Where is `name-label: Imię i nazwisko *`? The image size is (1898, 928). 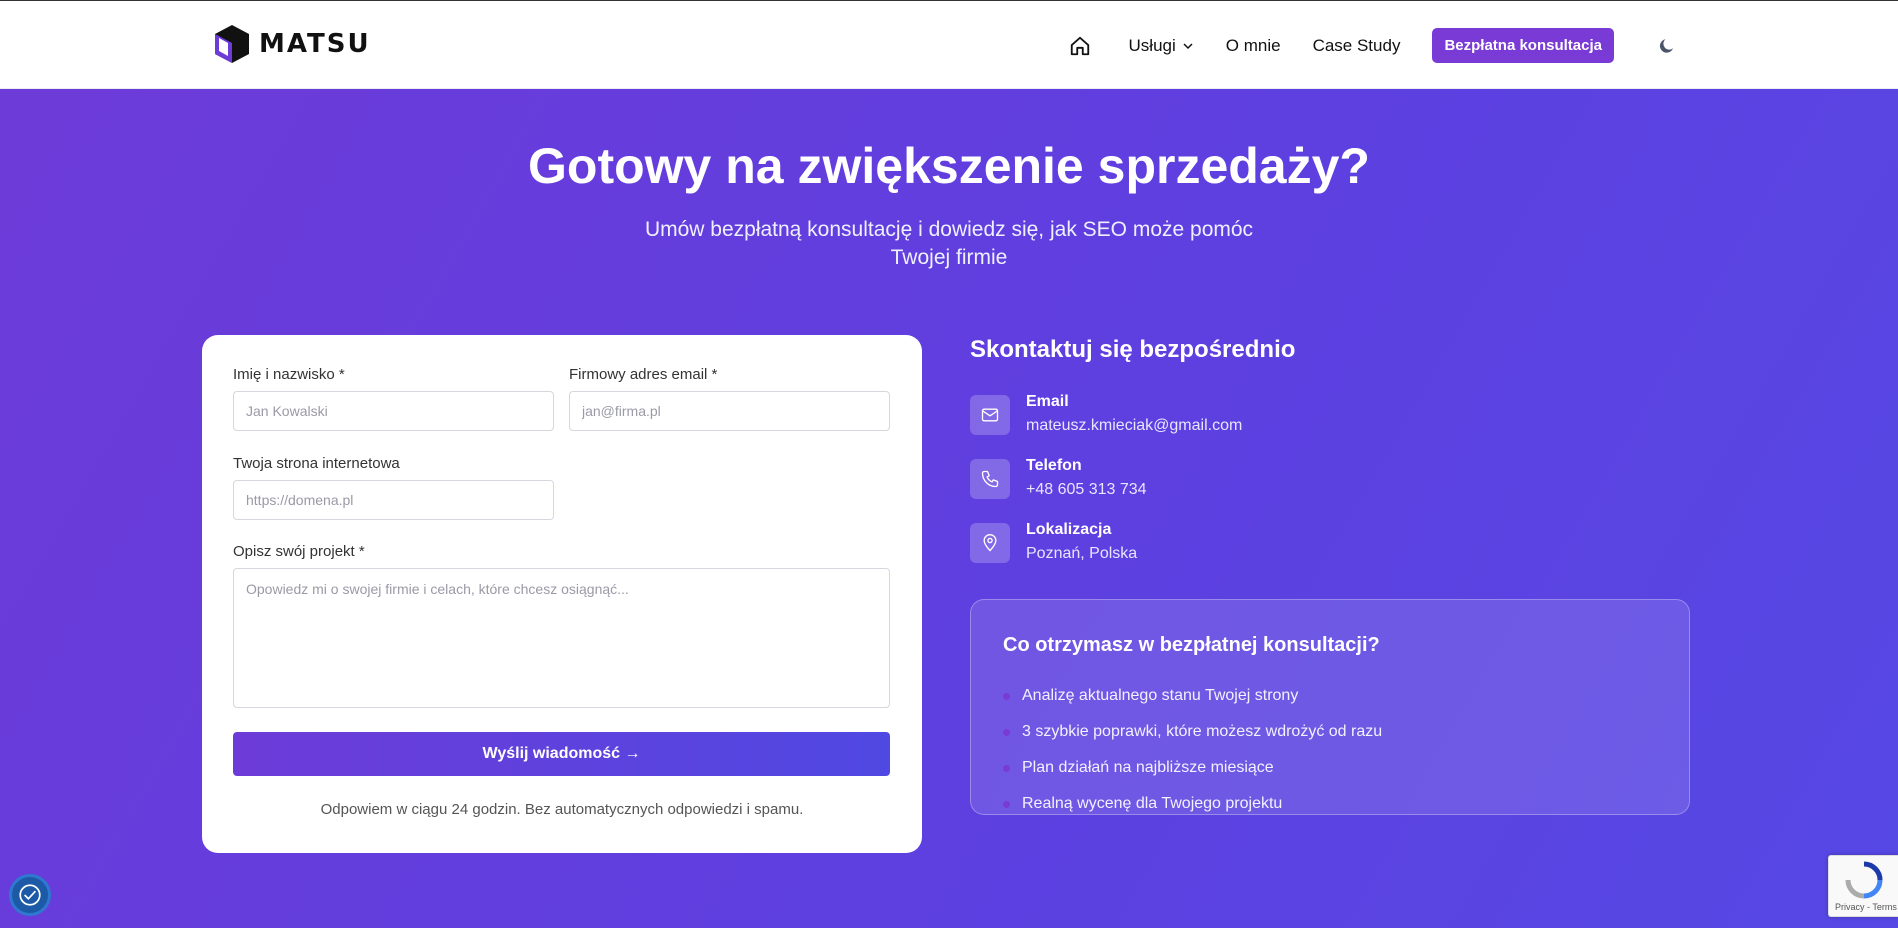
name-label: Imię i nazwisko * is located at coordinates (289, 374).